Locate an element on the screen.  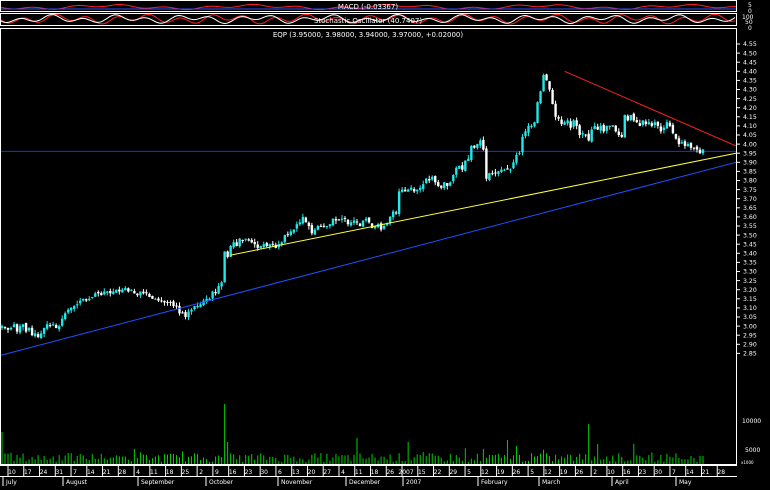
price-tick-label: 3.95 is located at coordinates (750, 153).